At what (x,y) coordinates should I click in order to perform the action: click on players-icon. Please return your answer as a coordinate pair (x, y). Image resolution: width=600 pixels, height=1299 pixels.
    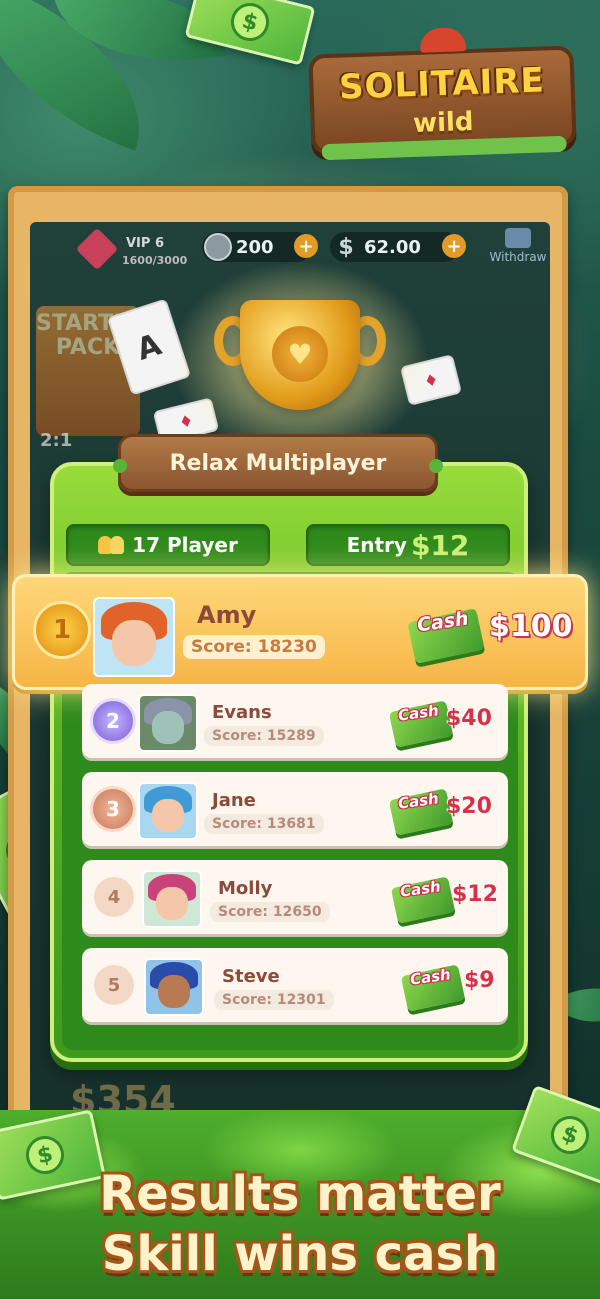
    Looking at the image, I should click on (112, 545).